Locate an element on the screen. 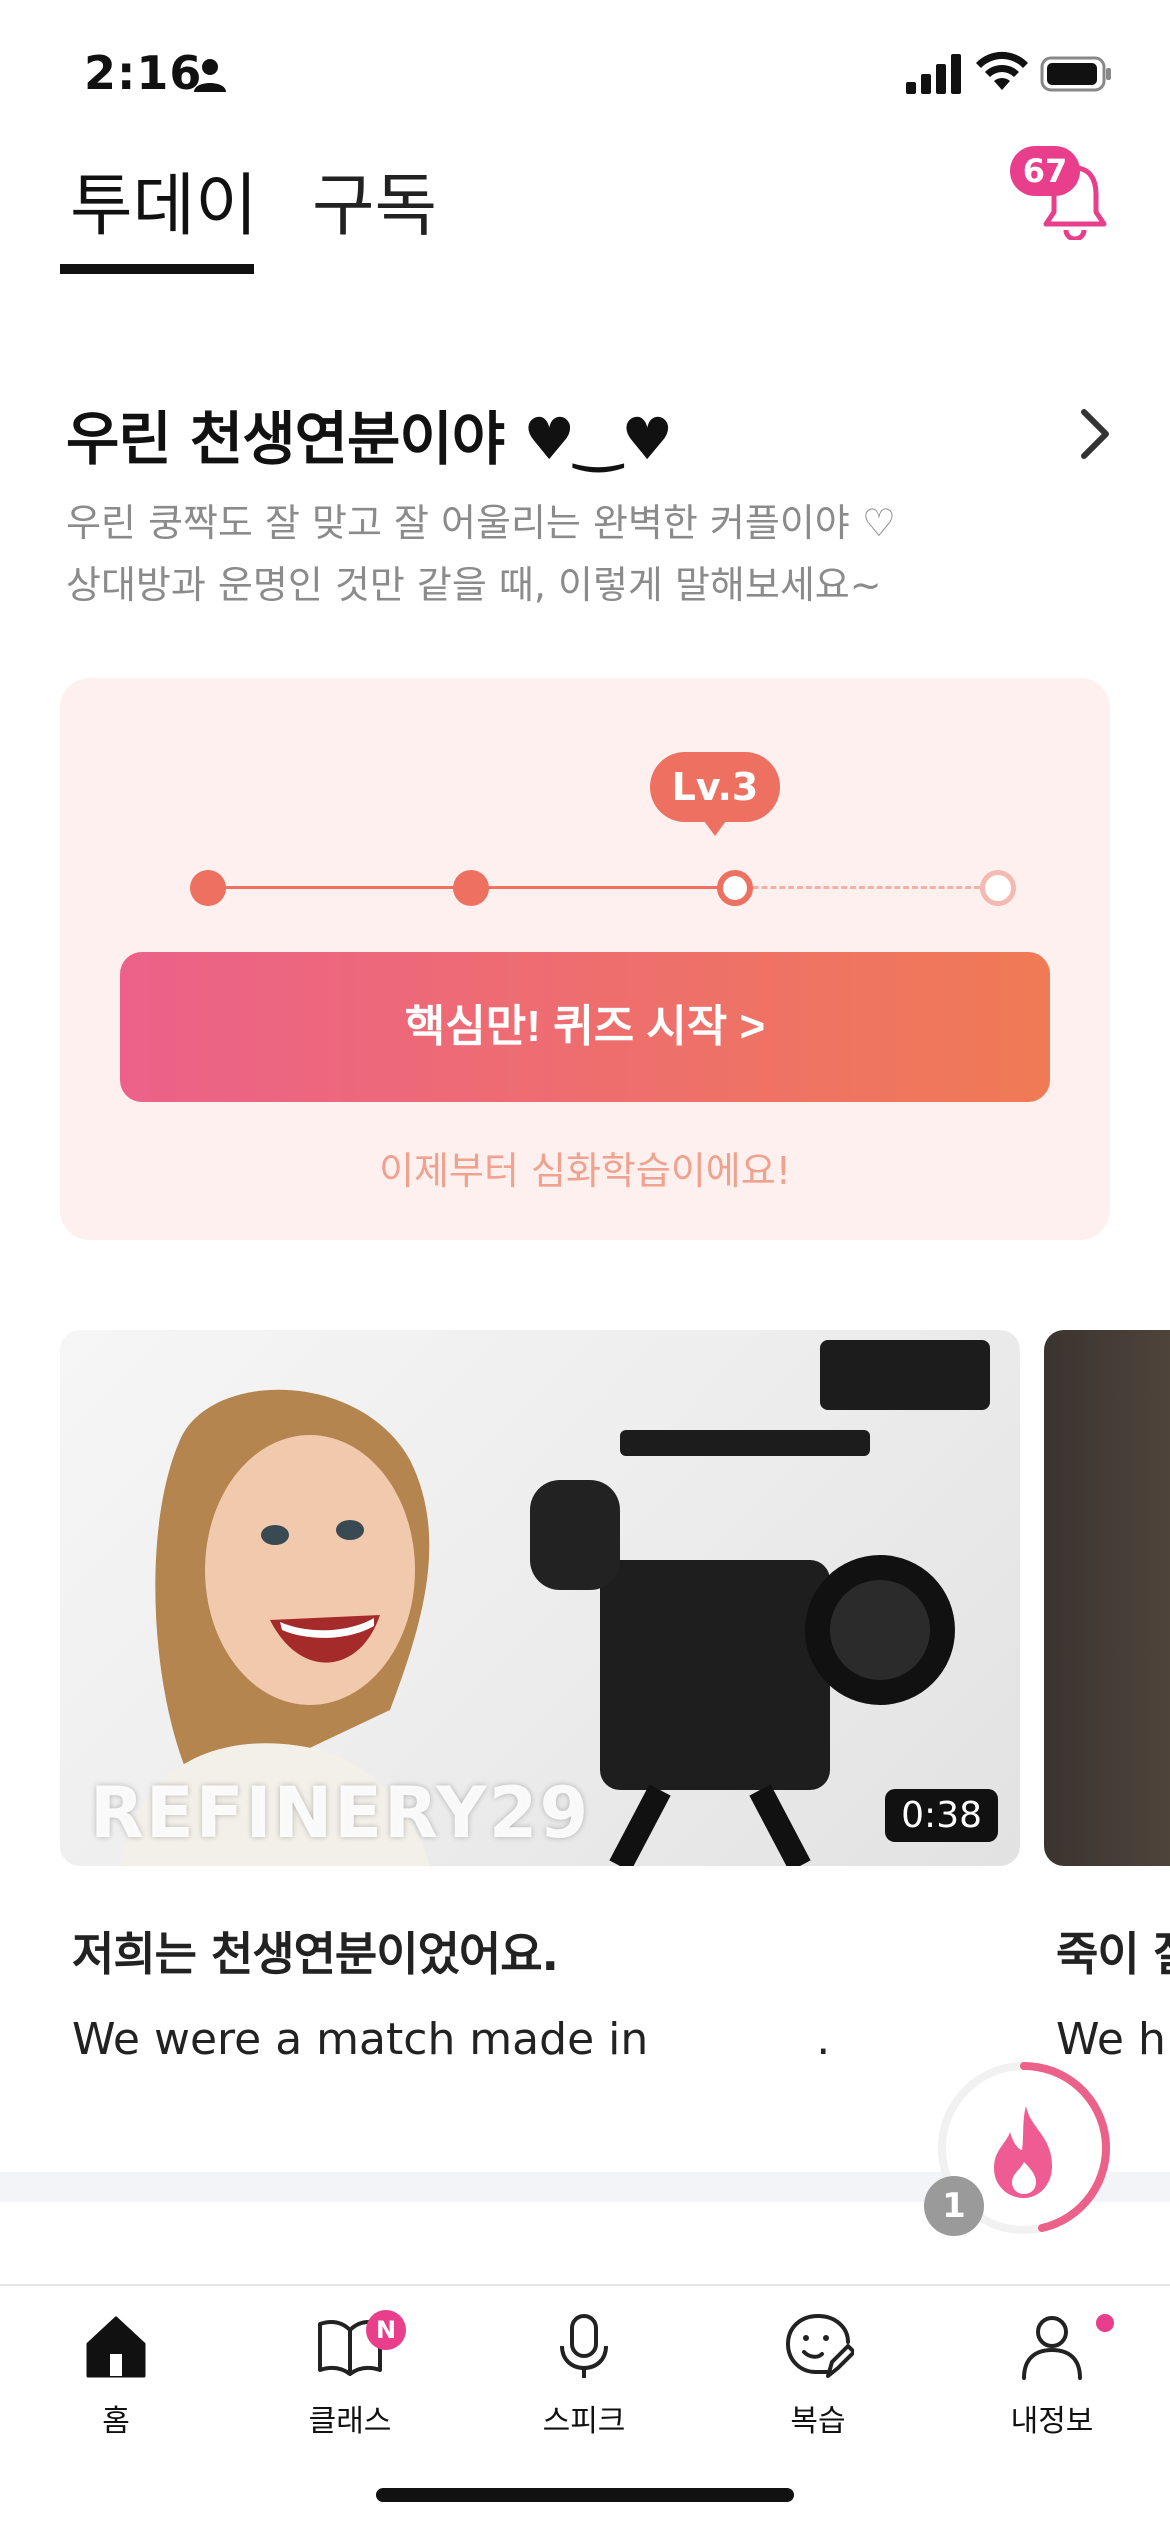 This screenshot has width=1170, height=2532. nav-home: 홈 is located at coordinates (116, 2390).